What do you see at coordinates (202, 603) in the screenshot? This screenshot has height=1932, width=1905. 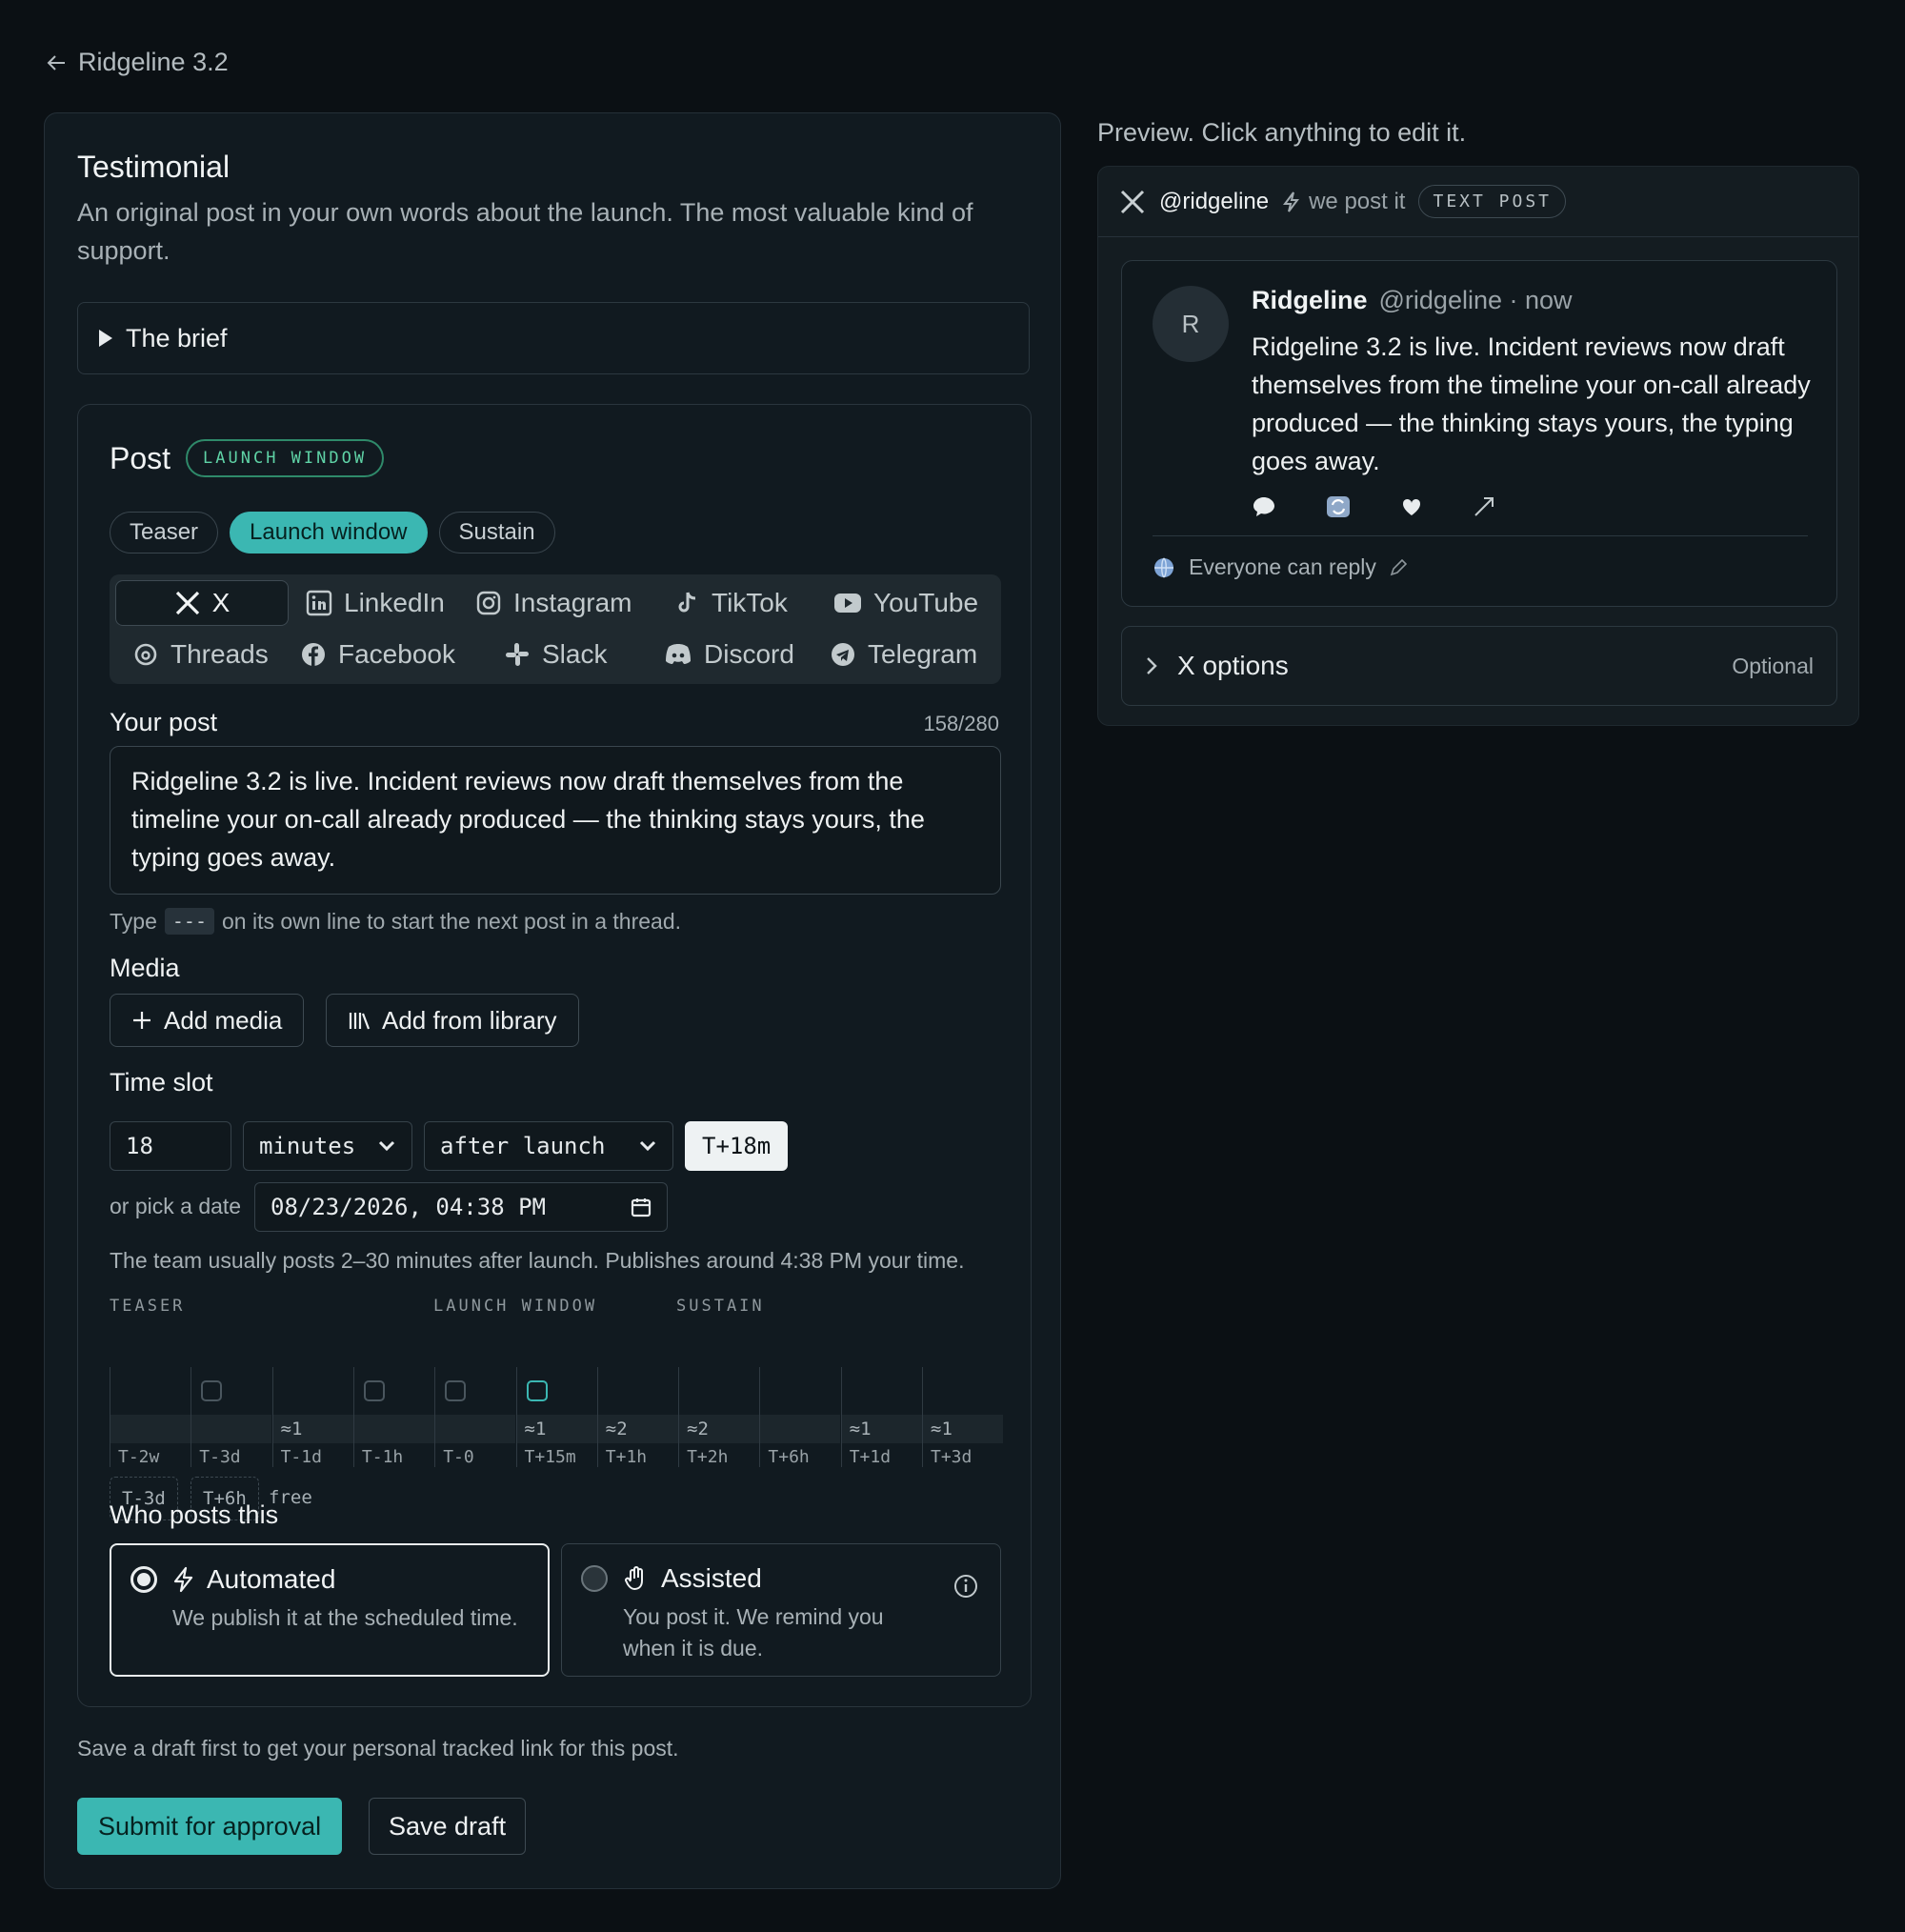 I see `platform-x: X` at bounding box center [202, 603].